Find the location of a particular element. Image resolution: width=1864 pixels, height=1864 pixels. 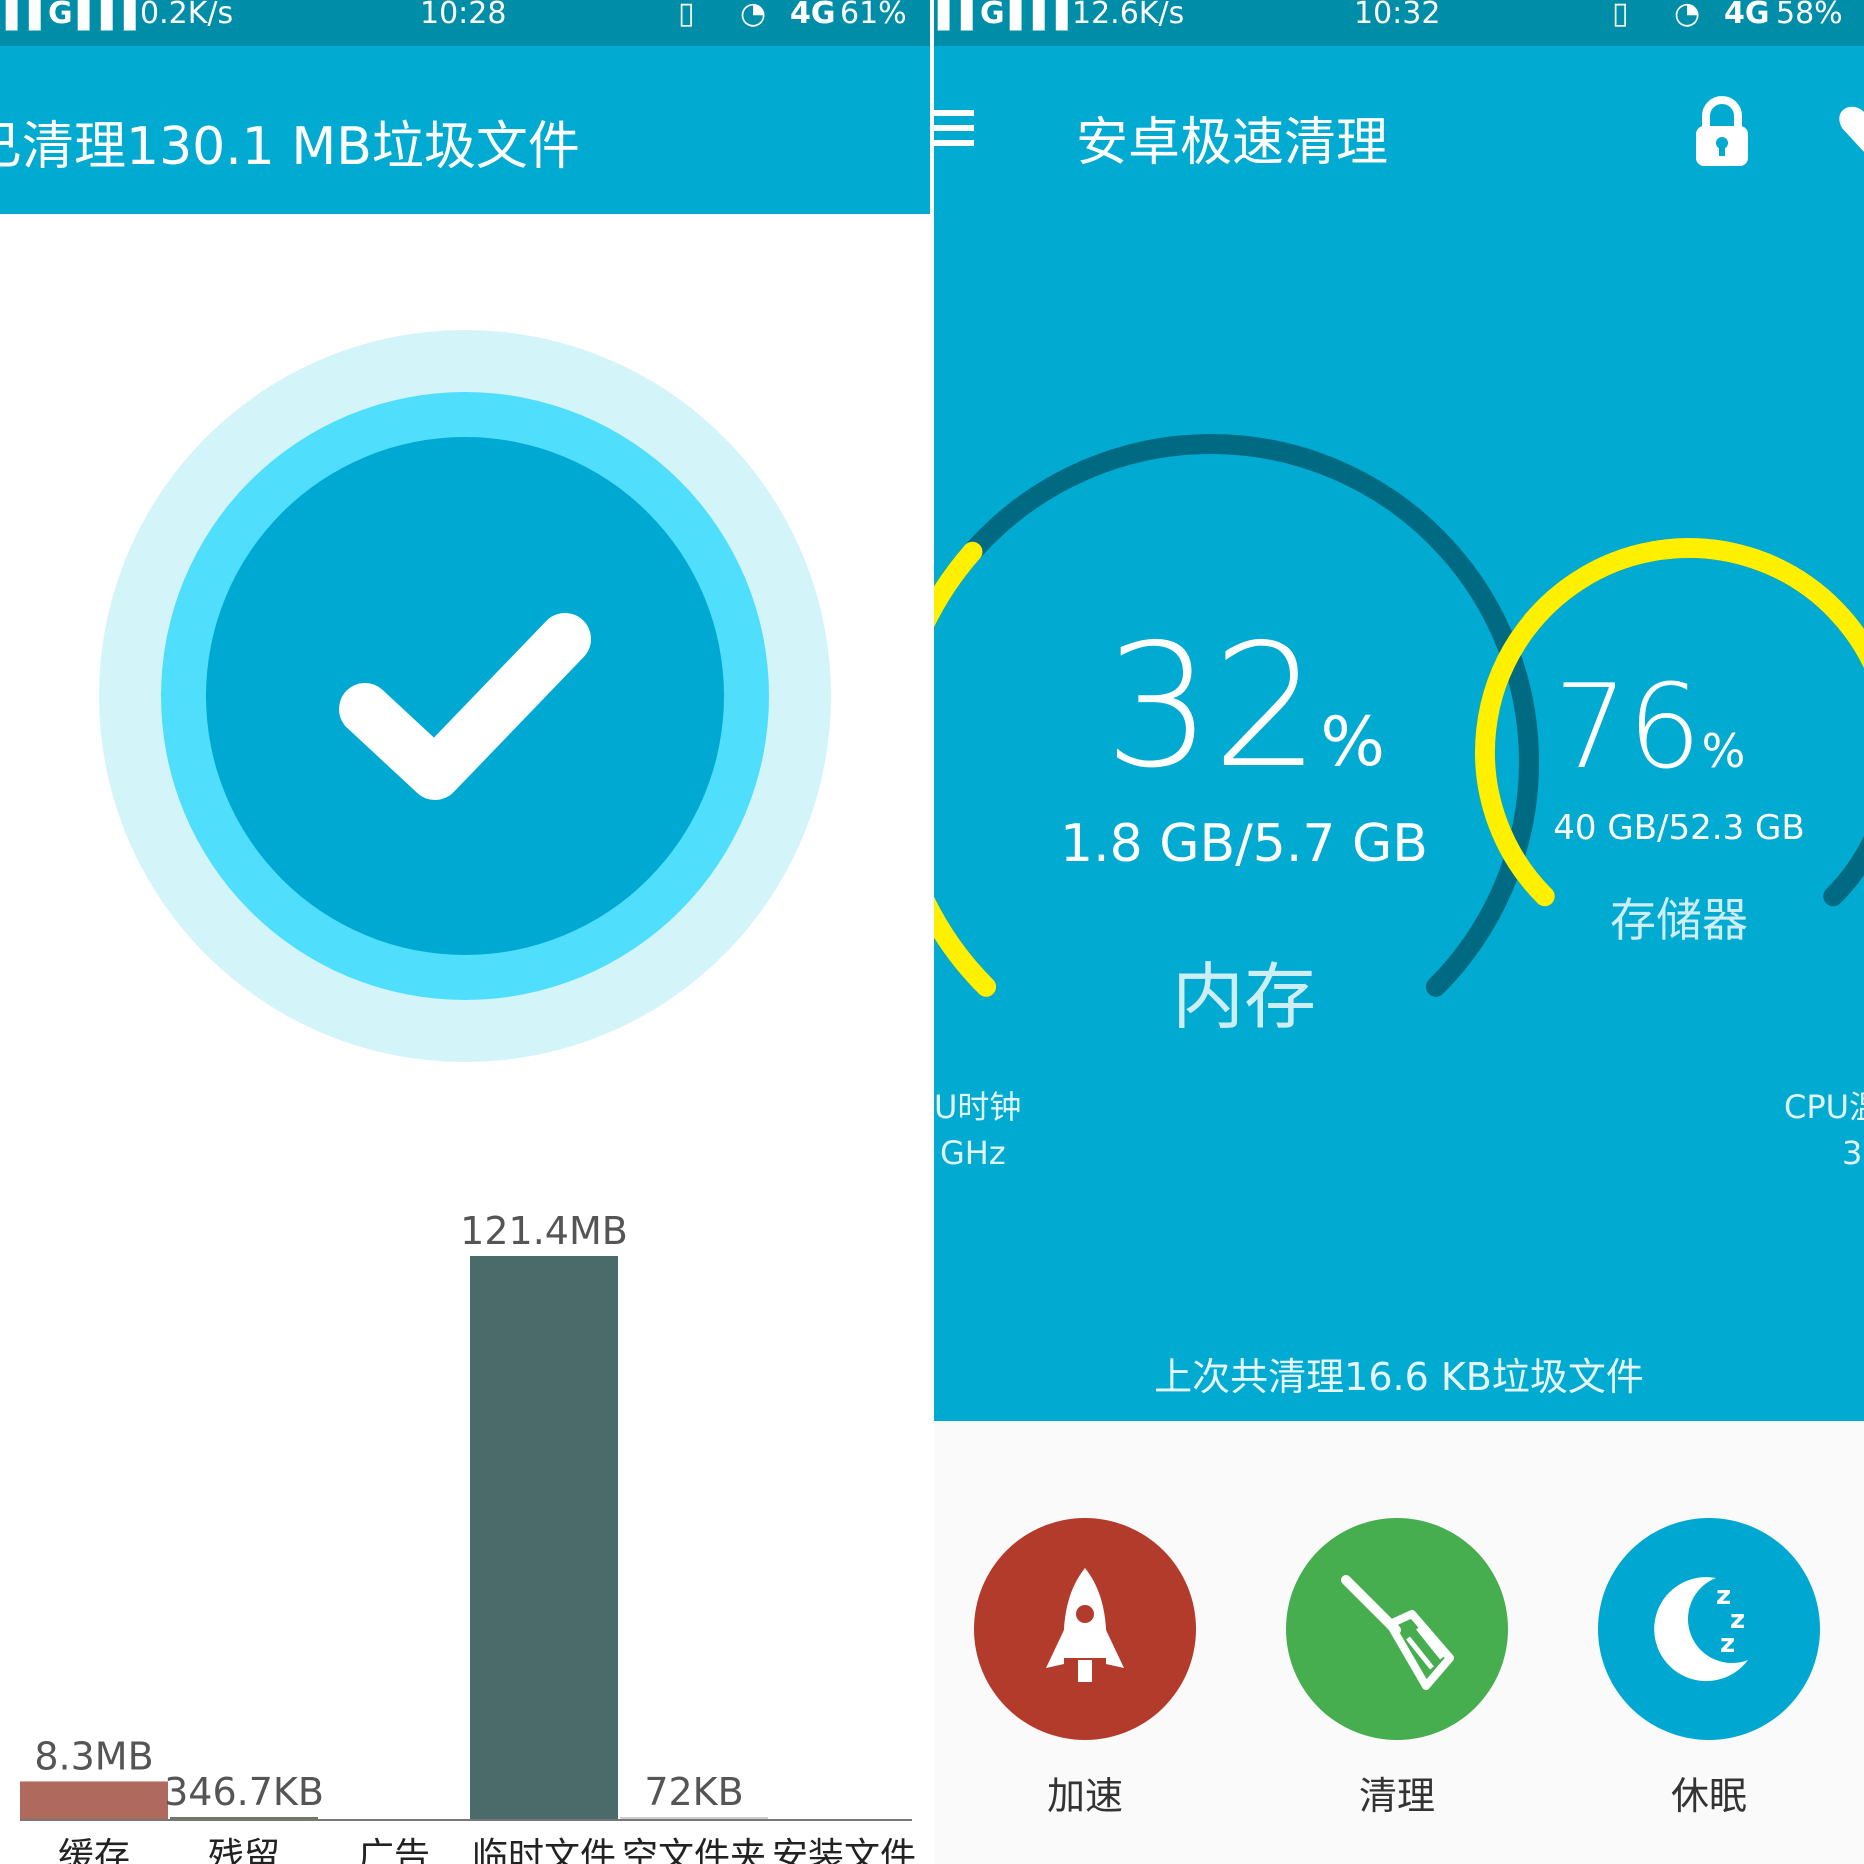

bar-value-label: 346.7KB is located at coordinates (244, 1792).